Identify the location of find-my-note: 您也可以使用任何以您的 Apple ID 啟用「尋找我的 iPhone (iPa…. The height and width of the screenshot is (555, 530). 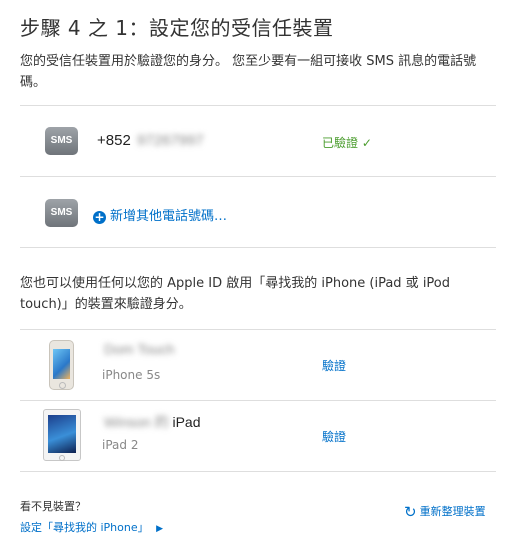
(235, 294).